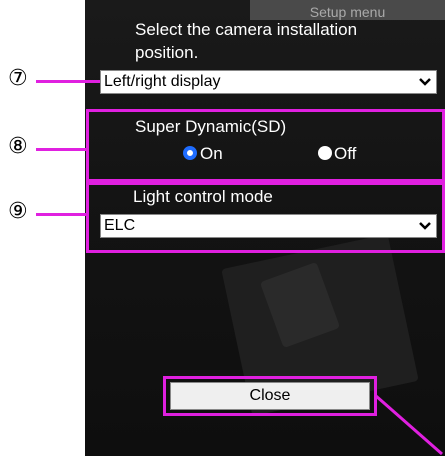 The image size is (445, 456). Describe the element at coordinates (409, 425) in the screenshot. I see `close-callout-line` at that location.